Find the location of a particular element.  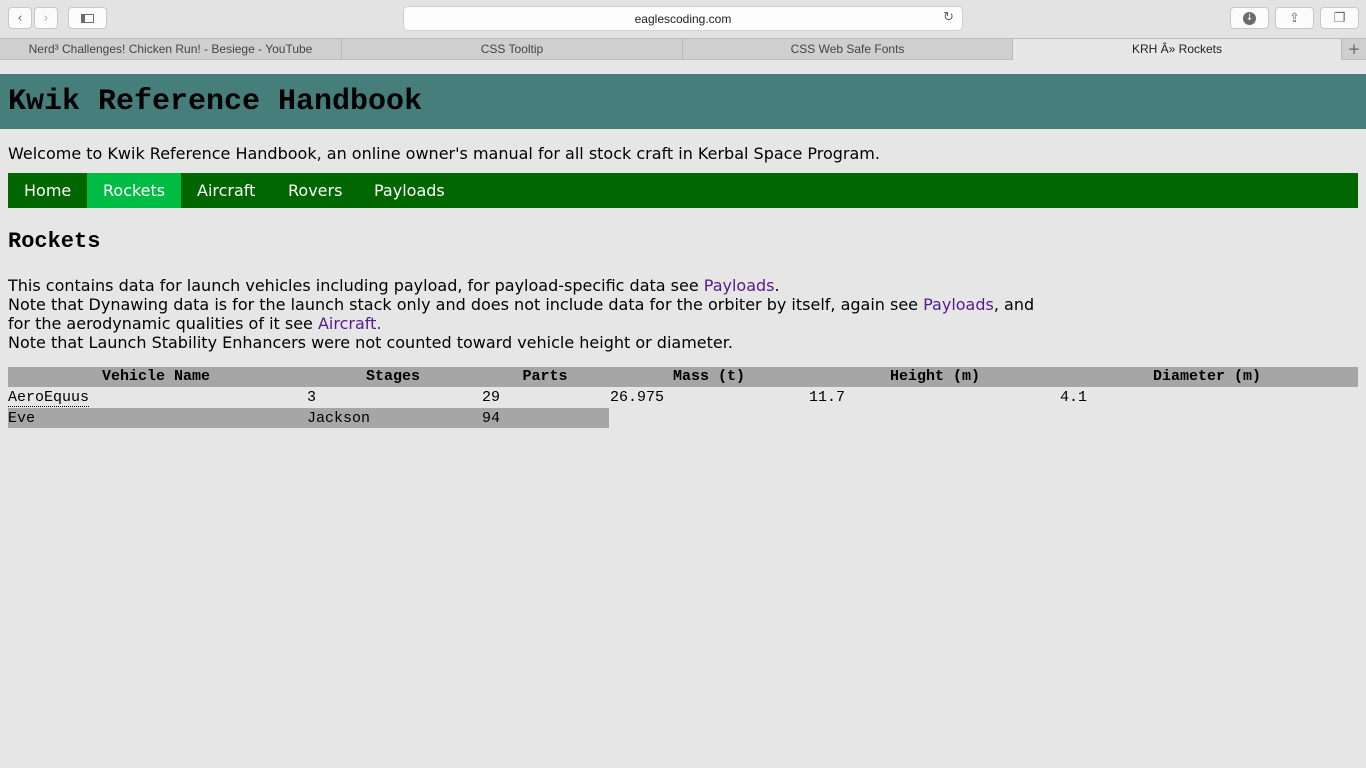

cell-stages: 3 is located at coordinates (312, 397).